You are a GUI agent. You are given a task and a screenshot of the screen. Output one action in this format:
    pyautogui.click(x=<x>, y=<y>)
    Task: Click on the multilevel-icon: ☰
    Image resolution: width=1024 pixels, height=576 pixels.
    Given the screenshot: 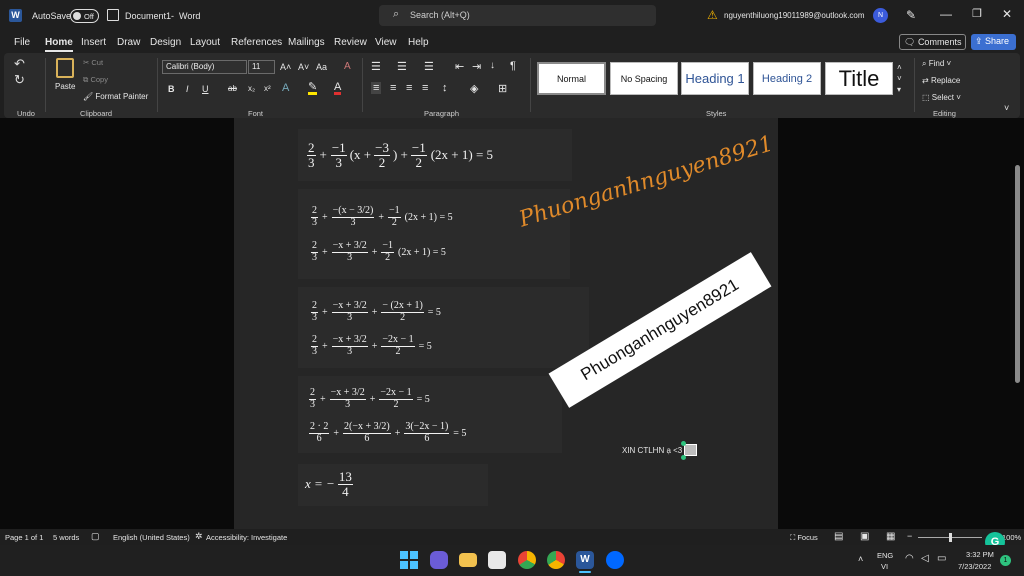 What is the action you would take?
    pyautogui.click(x=429, y=66)
    